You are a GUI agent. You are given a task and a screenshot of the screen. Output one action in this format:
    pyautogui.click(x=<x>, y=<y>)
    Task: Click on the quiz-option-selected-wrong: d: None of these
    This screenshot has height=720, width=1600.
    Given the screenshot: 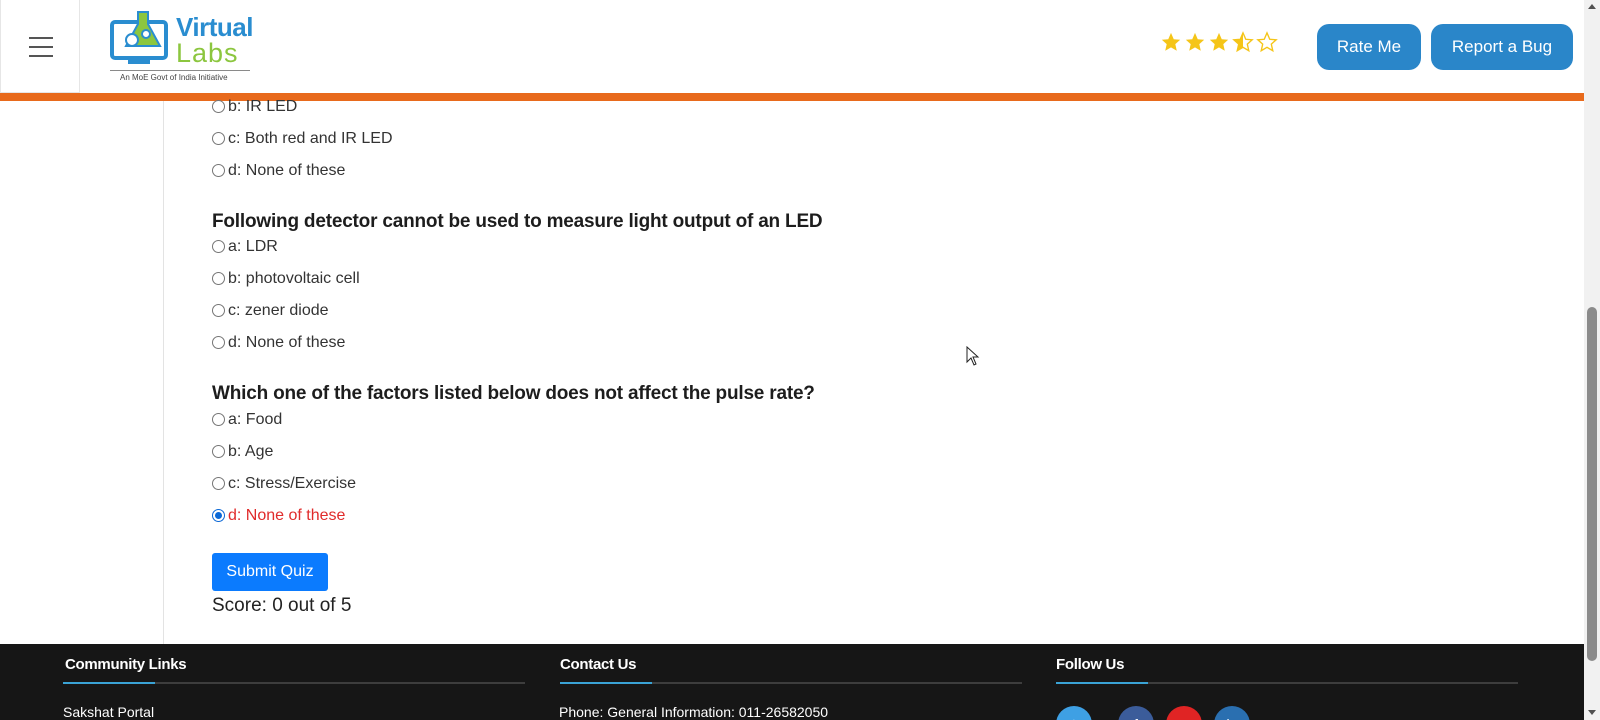 What is the action you would take?
    pyautogui.click(x=278, y=516)
    